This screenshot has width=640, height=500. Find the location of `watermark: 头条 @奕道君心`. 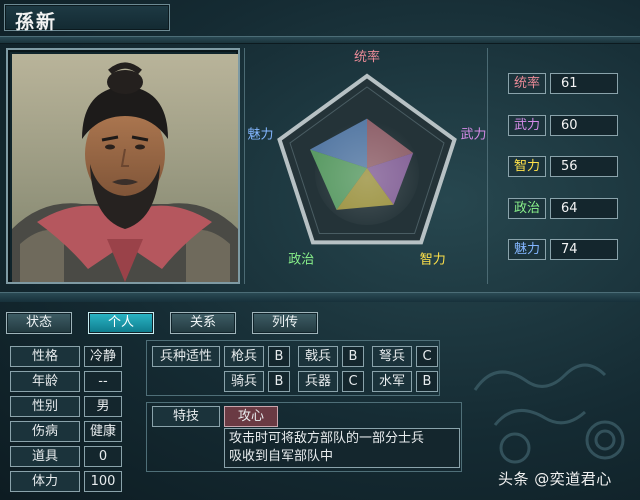

watermark: 头条 @奕道君心 is located at coordinates (555, 478).